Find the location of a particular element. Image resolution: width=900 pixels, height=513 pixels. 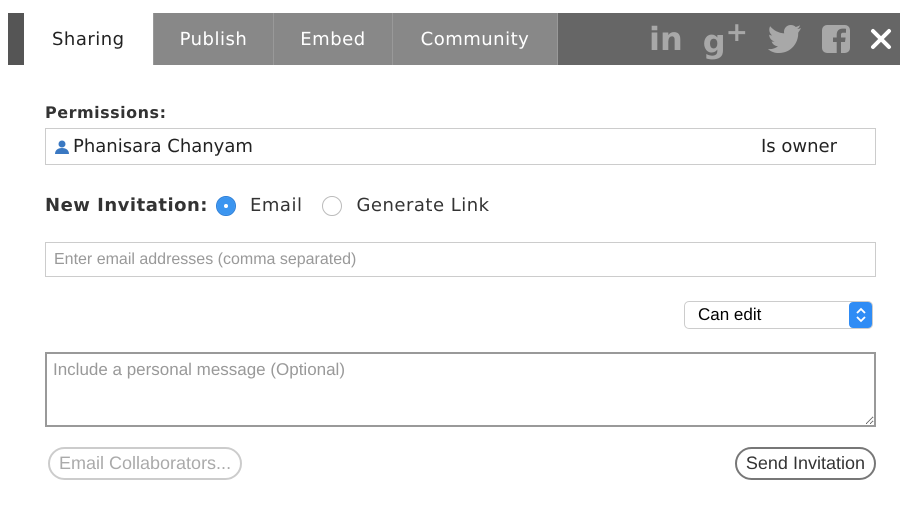

radio-option: Email is located at coordinates (259, 205).